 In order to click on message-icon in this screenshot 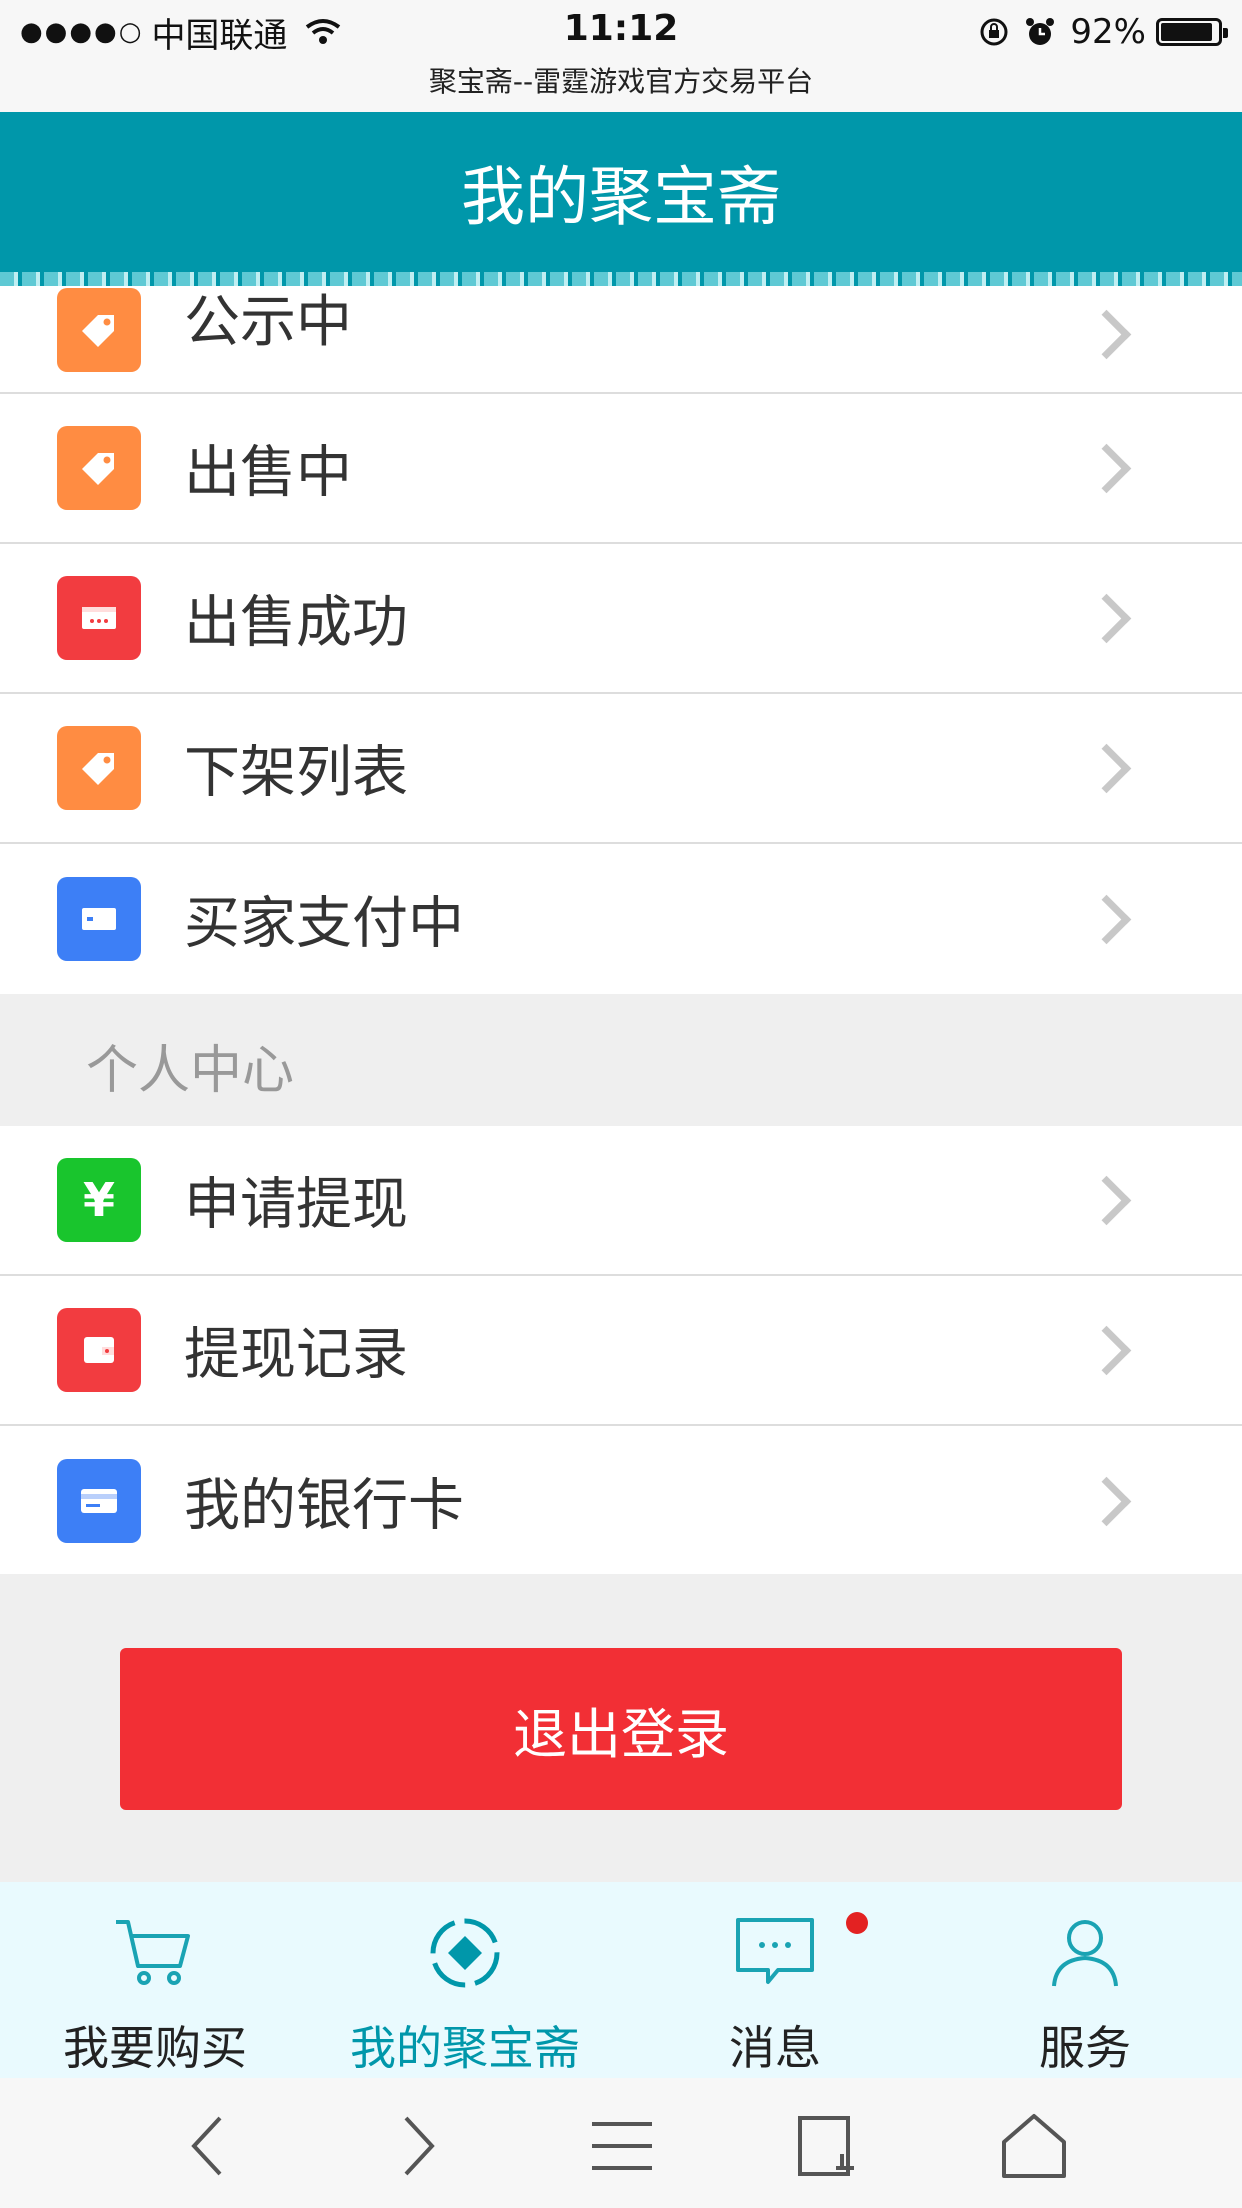, I will do `click(775, 1951)`.